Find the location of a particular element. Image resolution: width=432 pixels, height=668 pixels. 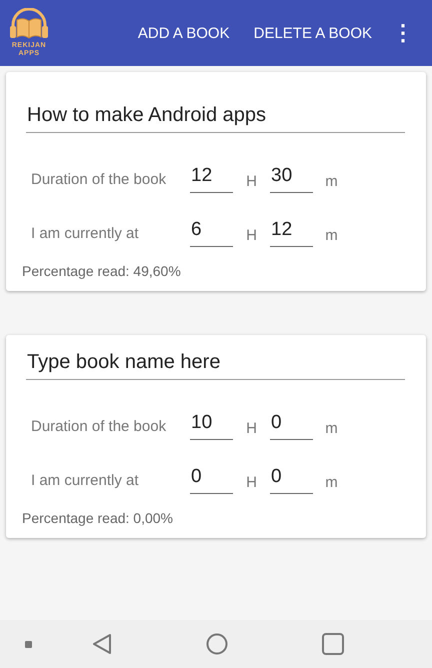

action-button: DELETE A BOOK is located at coordinates (313, 33).